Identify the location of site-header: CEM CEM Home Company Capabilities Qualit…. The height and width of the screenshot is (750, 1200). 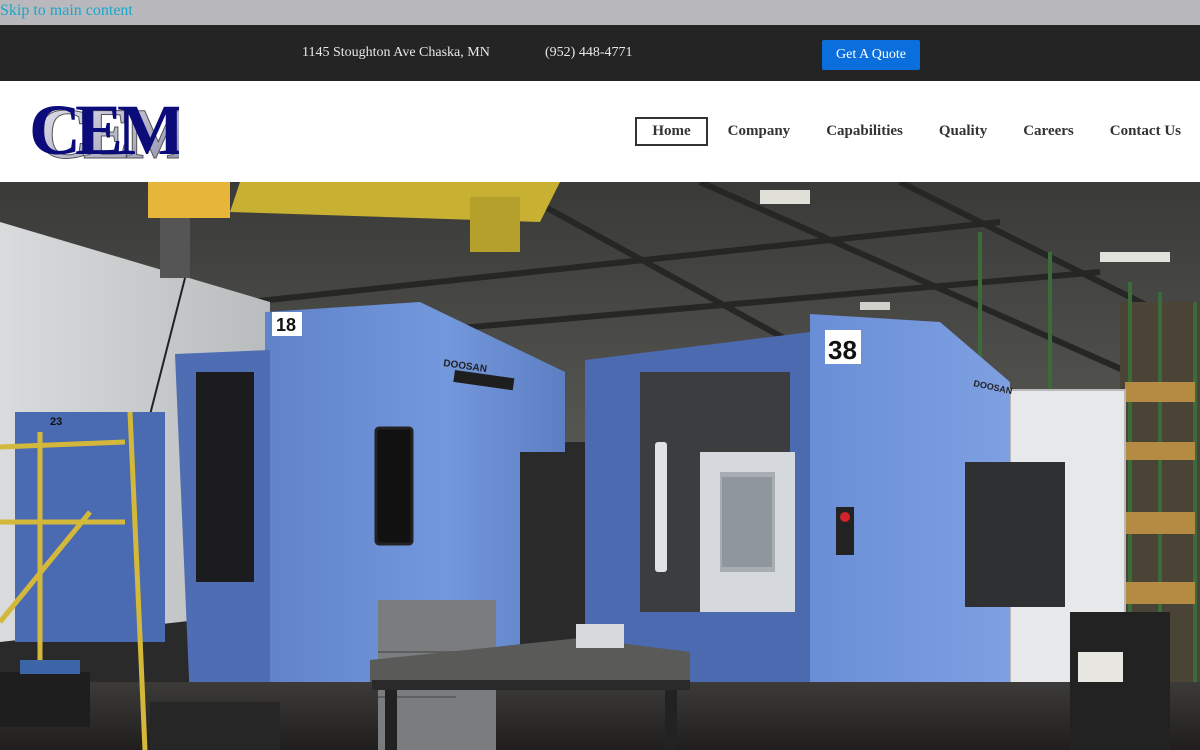
(600, 131).